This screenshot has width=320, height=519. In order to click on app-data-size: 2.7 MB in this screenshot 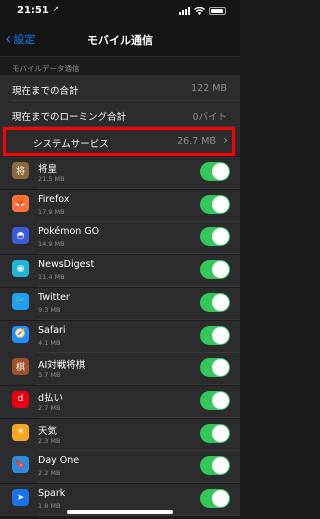, I will do `click(49, 407)`.